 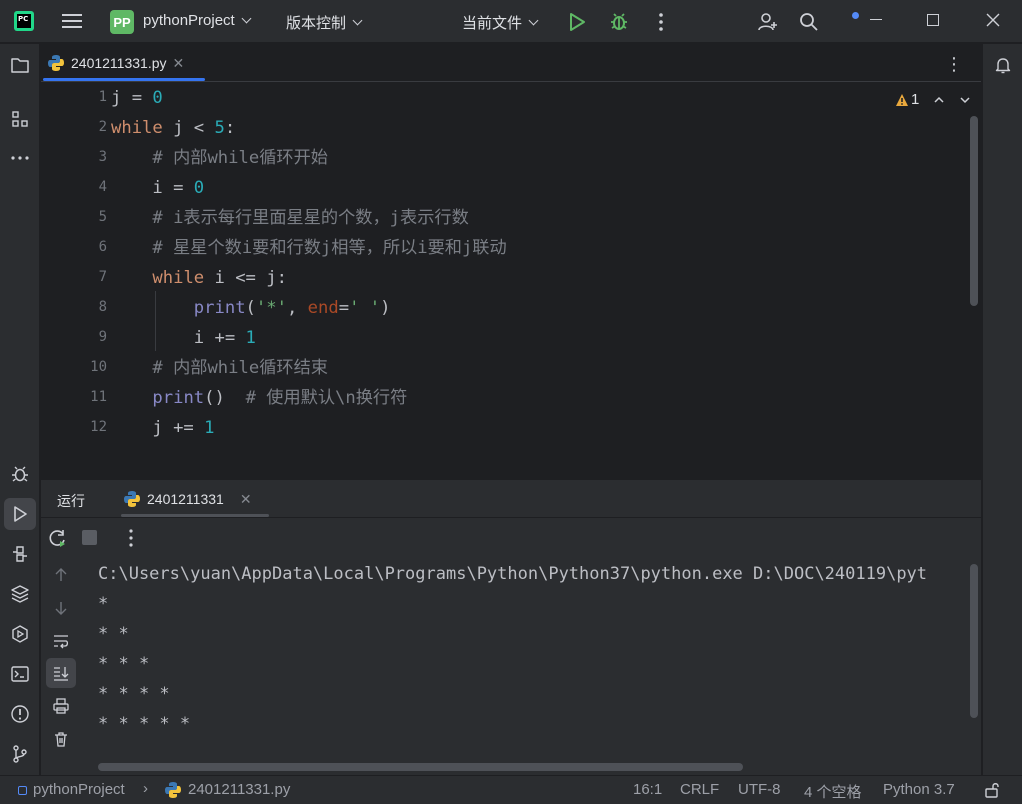 What do you see at coordinates (933, 20) in the screenshot?
I see `maximize-button` at bounding box center [933, 20].